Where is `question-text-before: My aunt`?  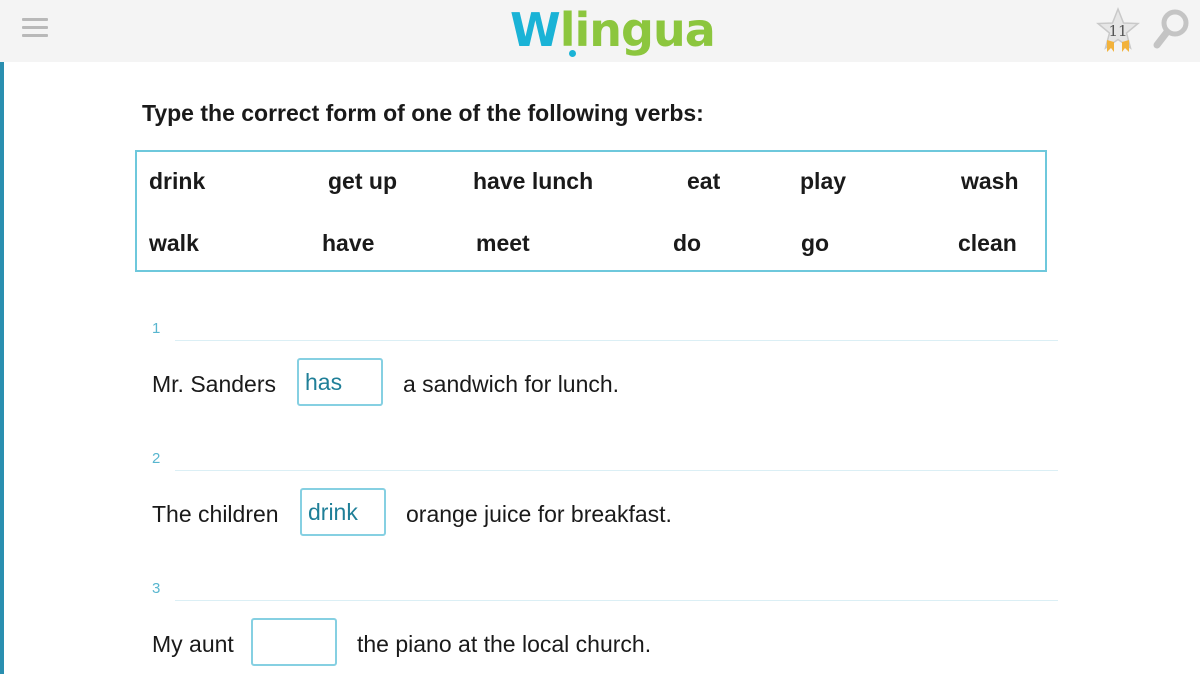
question-text-before: My aunt is located at coordinates (193, 644).